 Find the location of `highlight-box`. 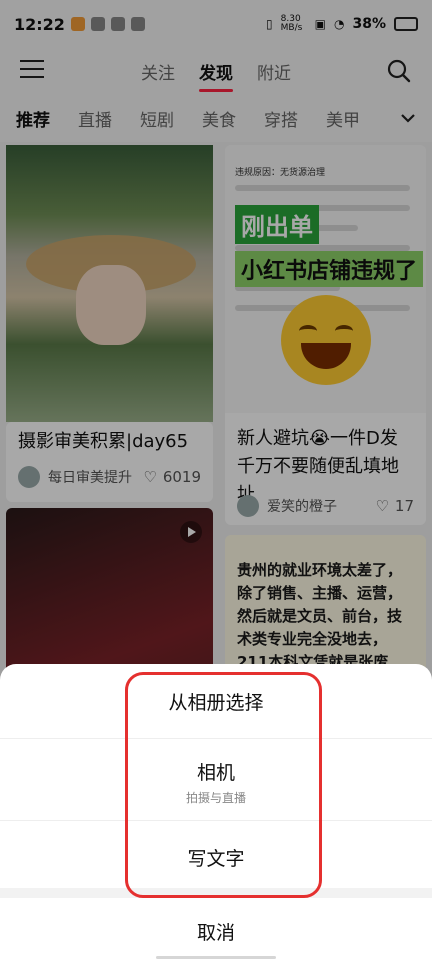

highlight-box is located at coordinates (223, 785).